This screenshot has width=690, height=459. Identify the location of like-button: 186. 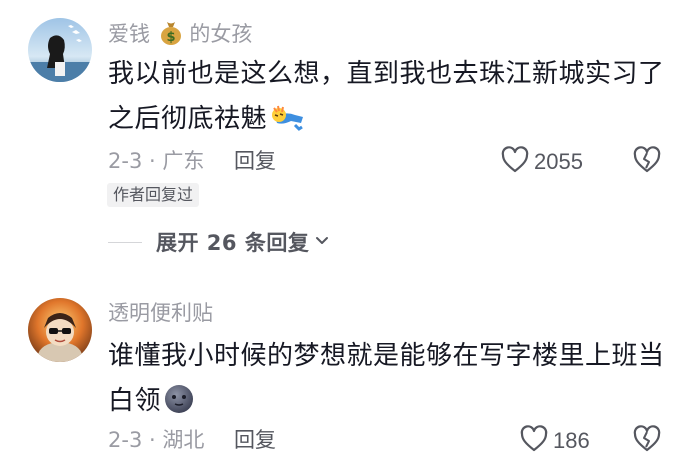
(554, 441).